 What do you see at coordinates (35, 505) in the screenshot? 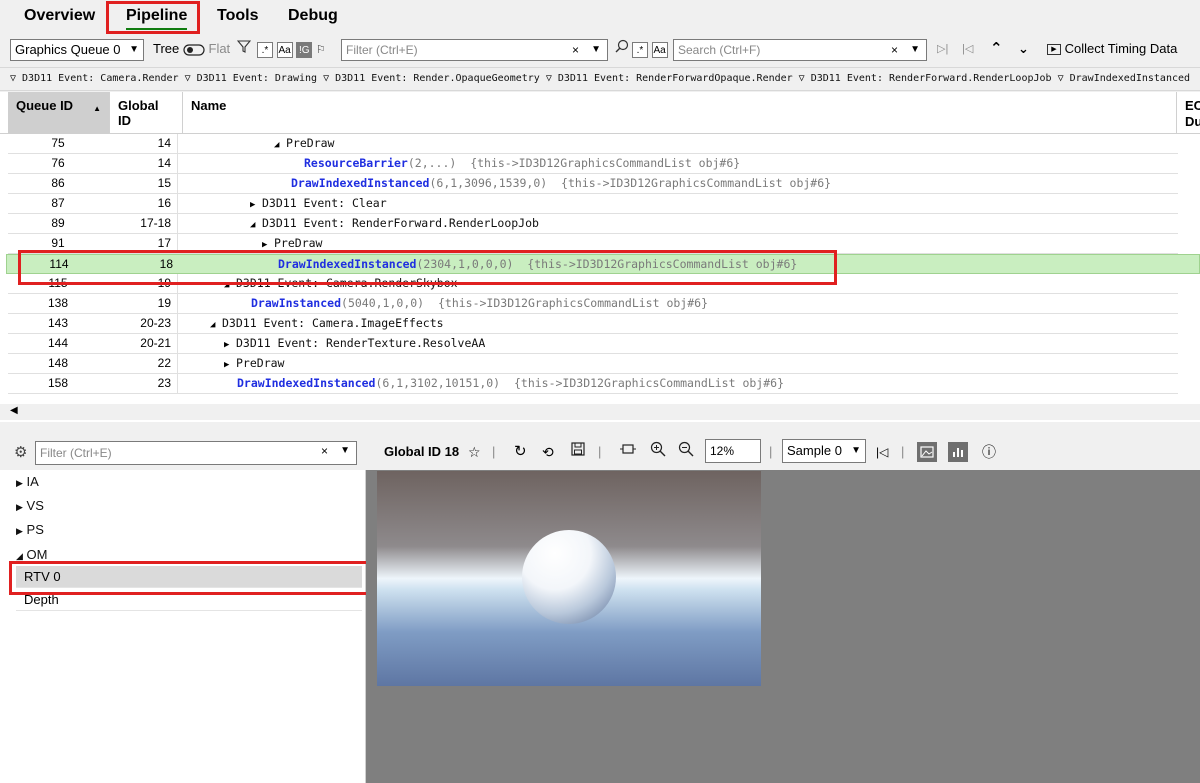
I see `tree-item-label: VS` at bounding box center [35, 505].